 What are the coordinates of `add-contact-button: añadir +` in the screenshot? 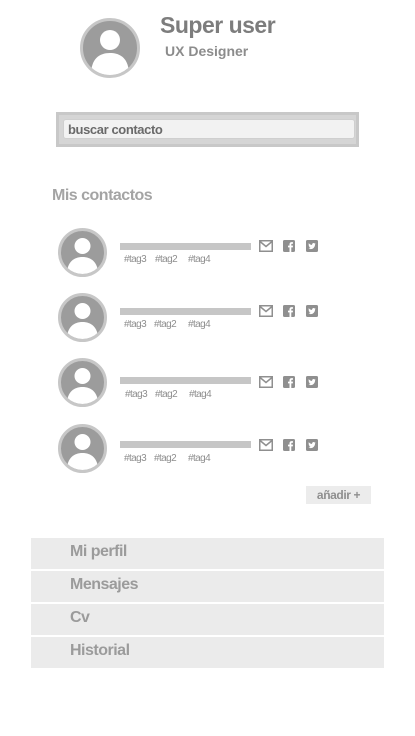 It's located at (338, 495).